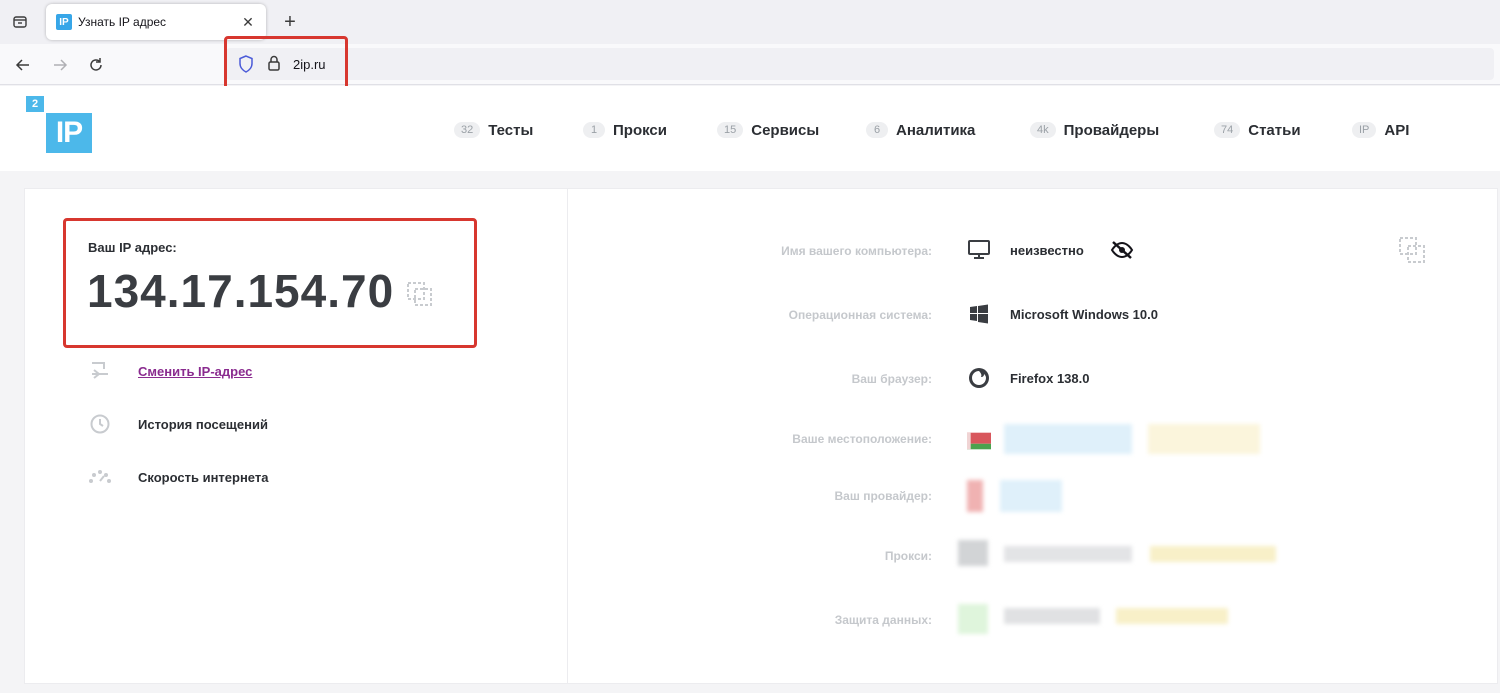 Image resolution: width=1500 pixels, height=693 pixels. Describe the element at coordinates (35, 104) in the screenshot. I see `logo-small: 2` at that location.